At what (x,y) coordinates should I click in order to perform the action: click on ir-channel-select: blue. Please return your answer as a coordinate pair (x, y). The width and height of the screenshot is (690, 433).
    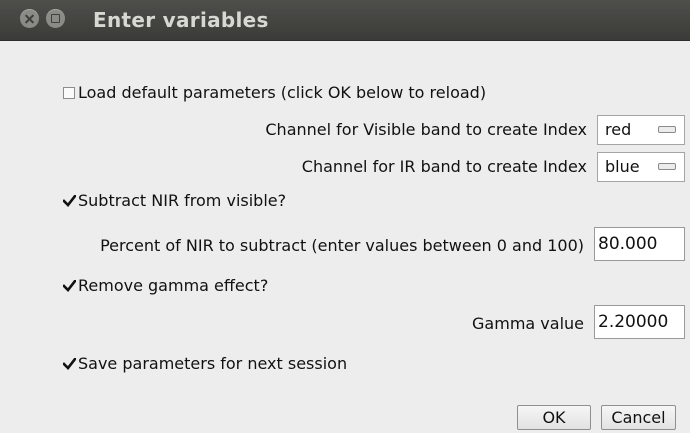
    Looking at the image, I should click on (641, 167).